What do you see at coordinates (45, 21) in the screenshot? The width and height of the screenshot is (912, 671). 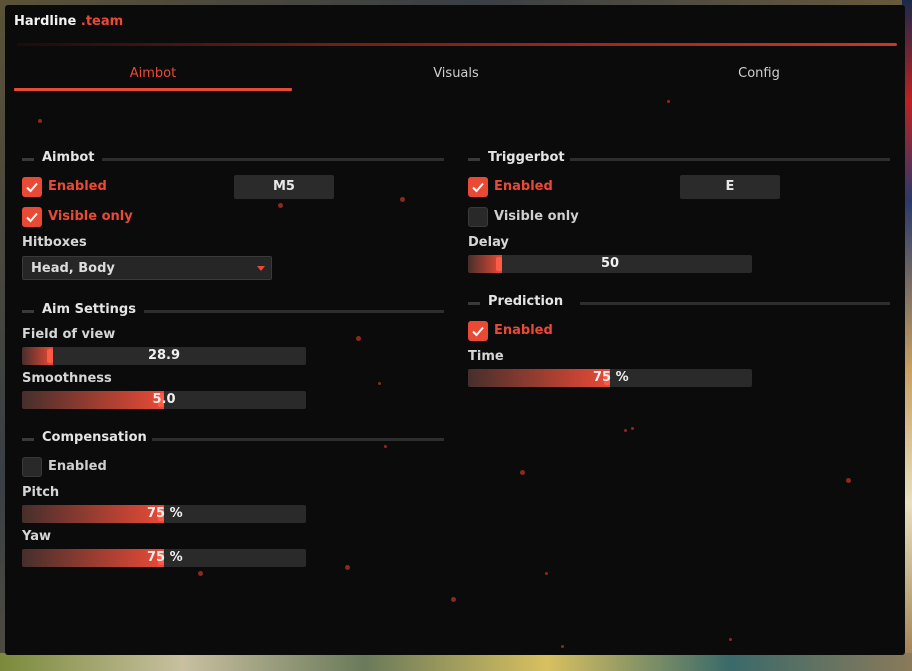 I see `title-brand: Hardline` at bounding box center [45, 21].